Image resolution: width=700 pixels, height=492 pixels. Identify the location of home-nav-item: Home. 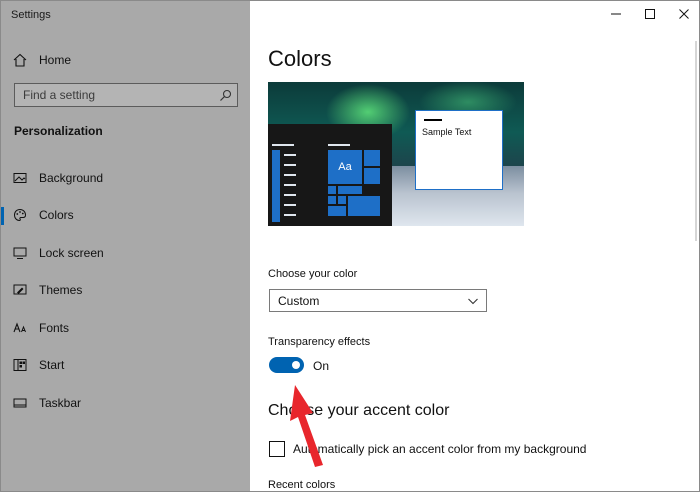
(42, 60).